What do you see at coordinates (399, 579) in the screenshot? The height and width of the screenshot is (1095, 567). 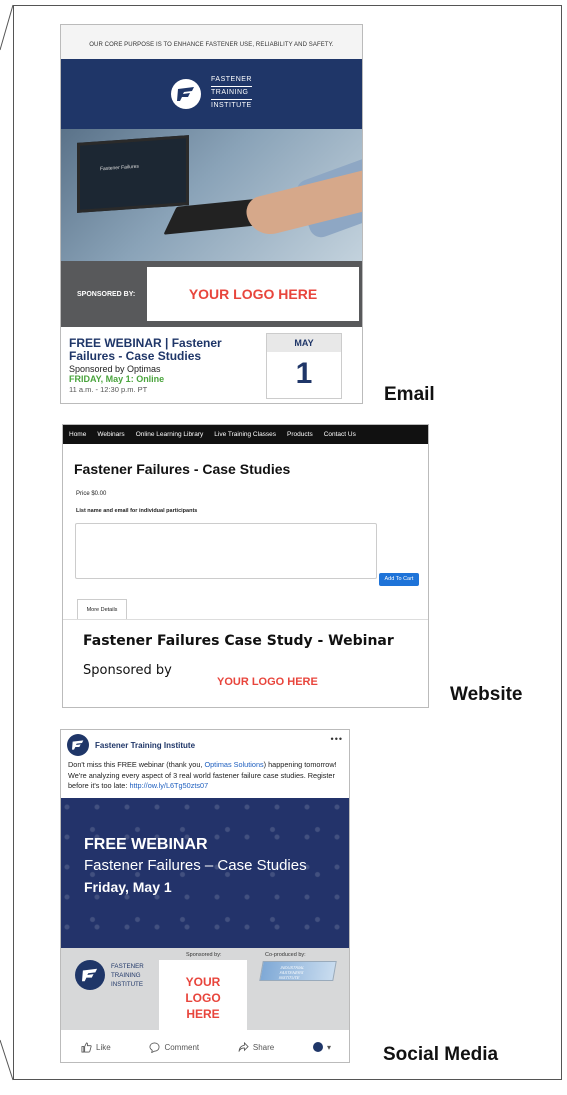 I see `add-to-cart-button: Add To Cart` at bounding box center [399, 579].